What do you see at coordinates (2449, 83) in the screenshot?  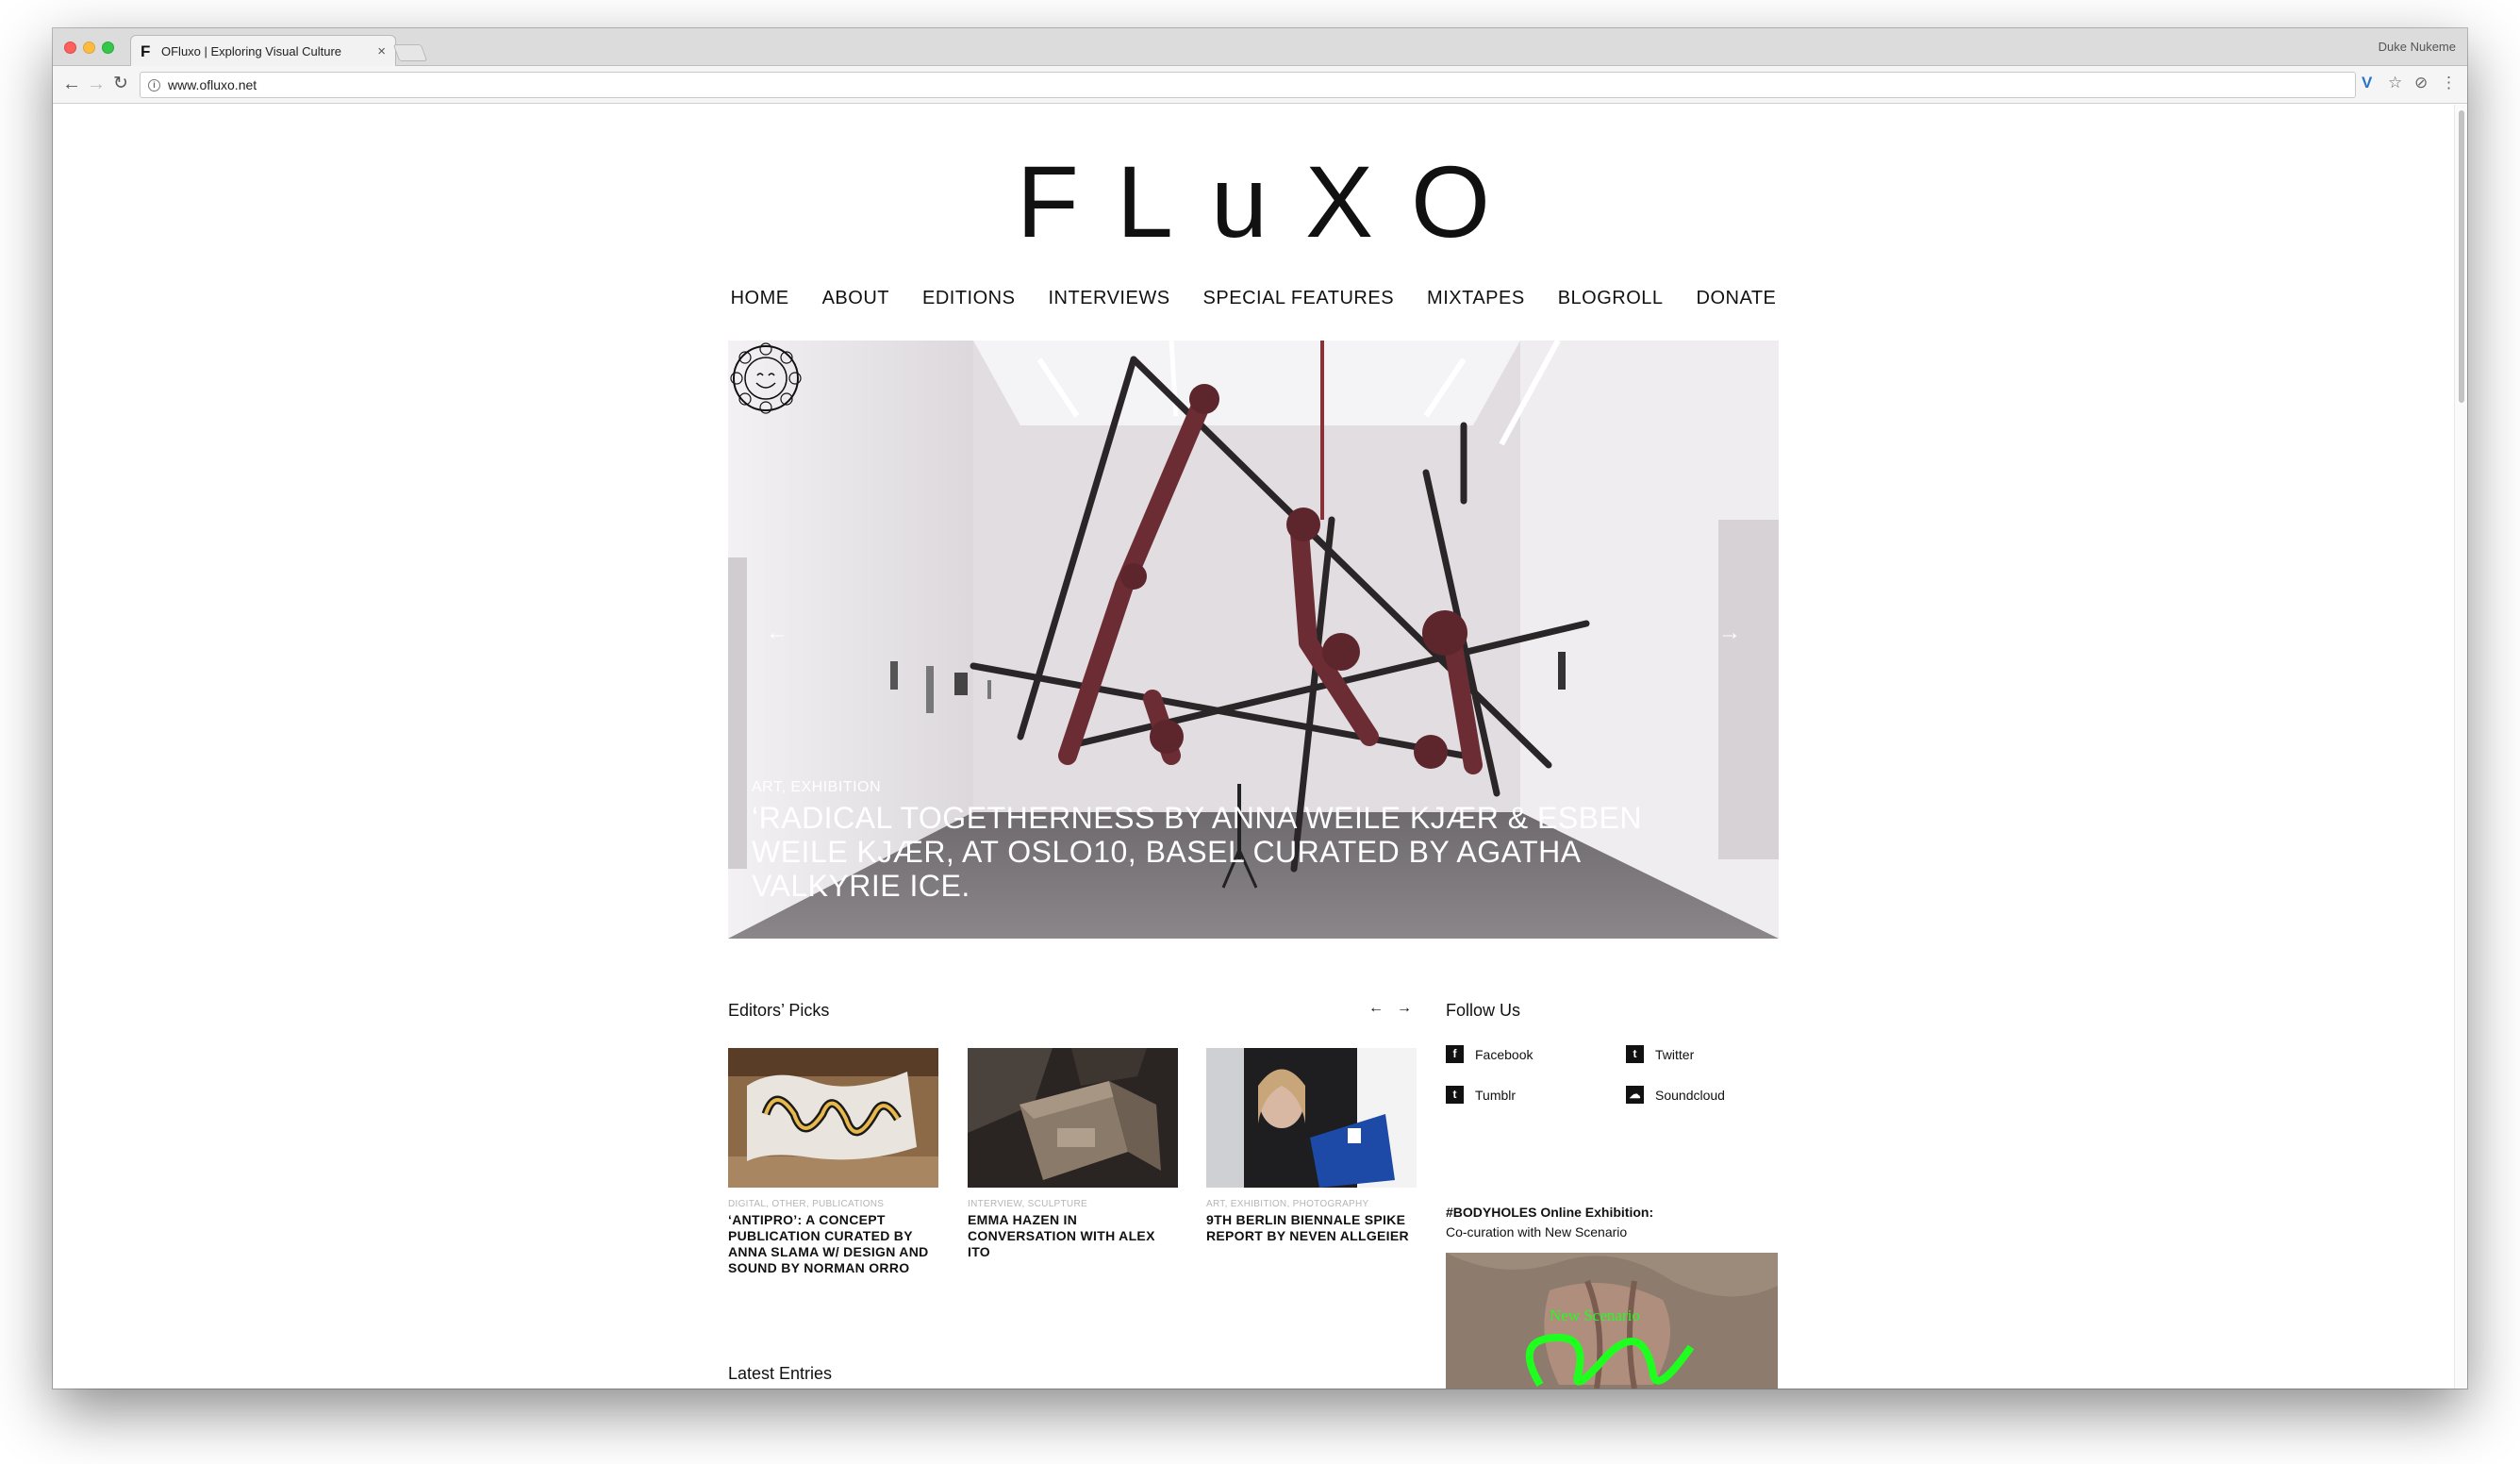 I see `menu-icon: ⋮` at bounding box center [2449, 83].